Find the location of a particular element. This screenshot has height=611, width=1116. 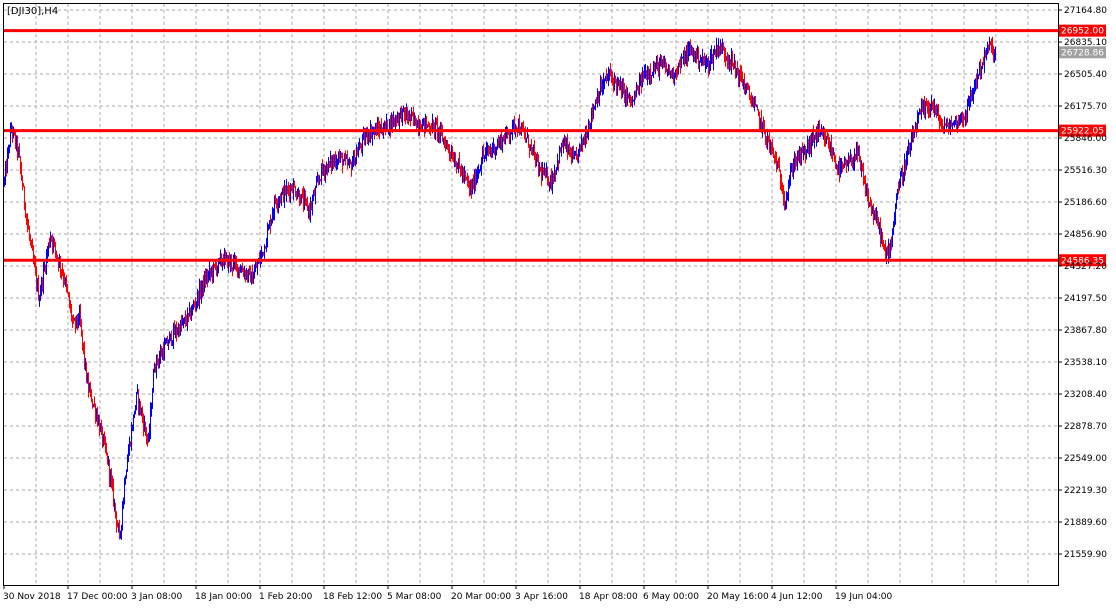

x-tick-label: 1 Feb 20:00 is located at coordinates (286, 597).